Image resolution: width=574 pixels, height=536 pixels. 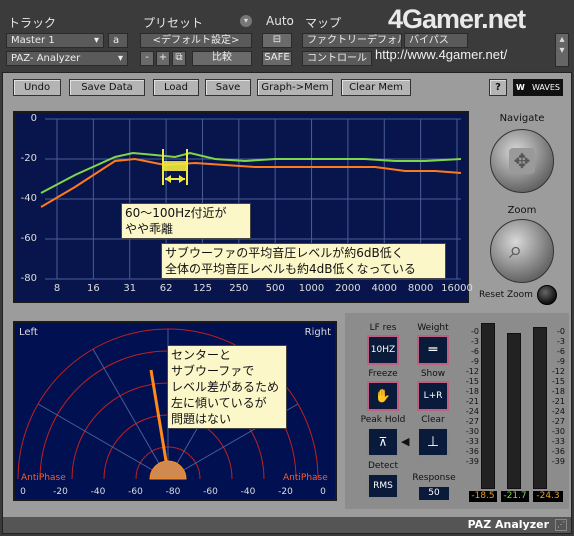 I want to click on undo-button: Undo, so click(x=37, y=87).